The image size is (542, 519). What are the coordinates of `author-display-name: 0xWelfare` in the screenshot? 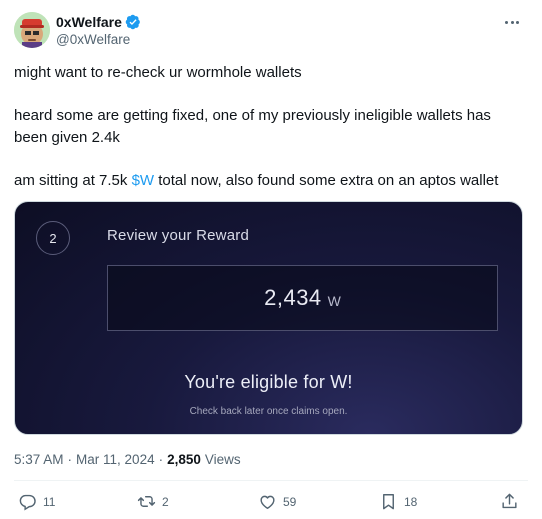 It's located at (89, 22).